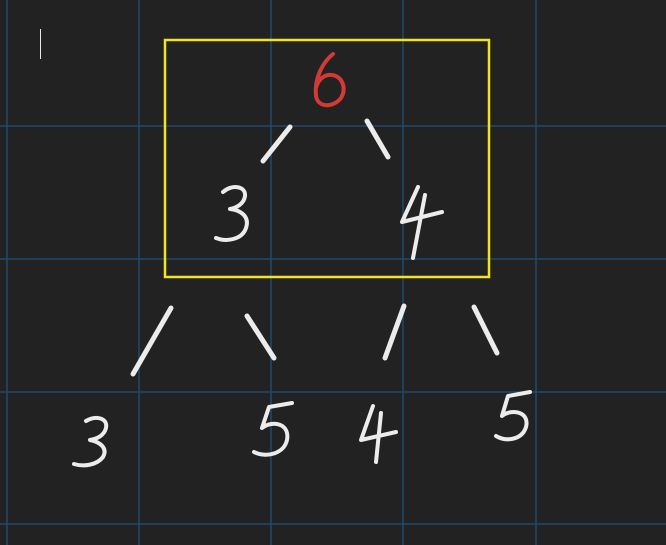  I want to click on tree-node-level1-left: 3, so click(231, 213).